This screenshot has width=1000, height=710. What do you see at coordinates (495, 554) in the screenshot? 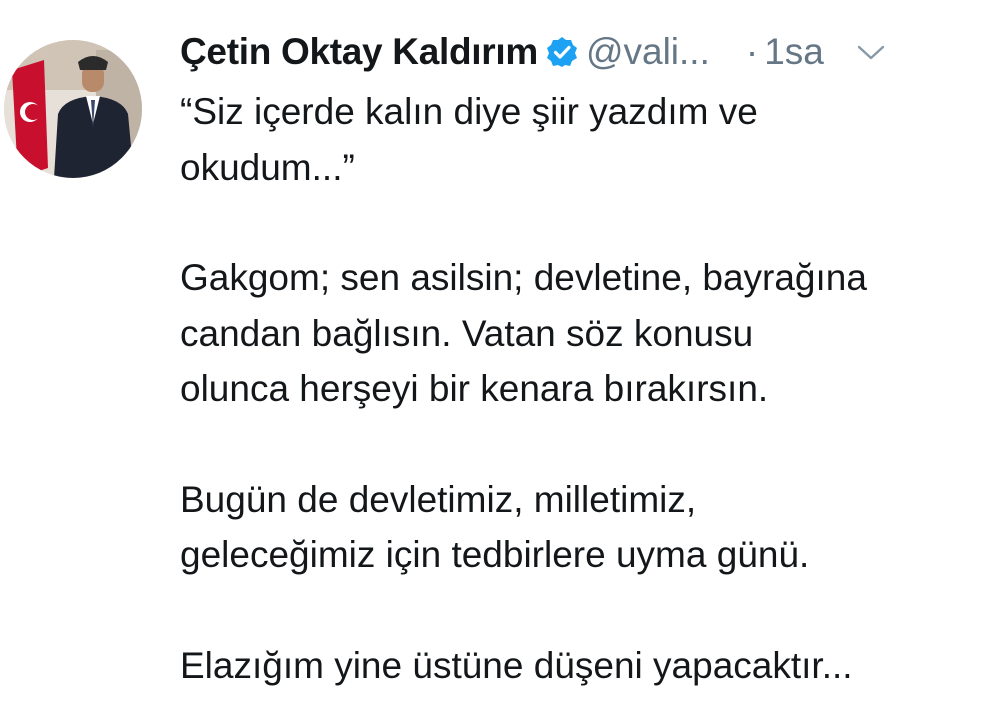
I see `text-line: geleceğimiz için tedbirlere uyma günü.` at bounding box center [495, 554].